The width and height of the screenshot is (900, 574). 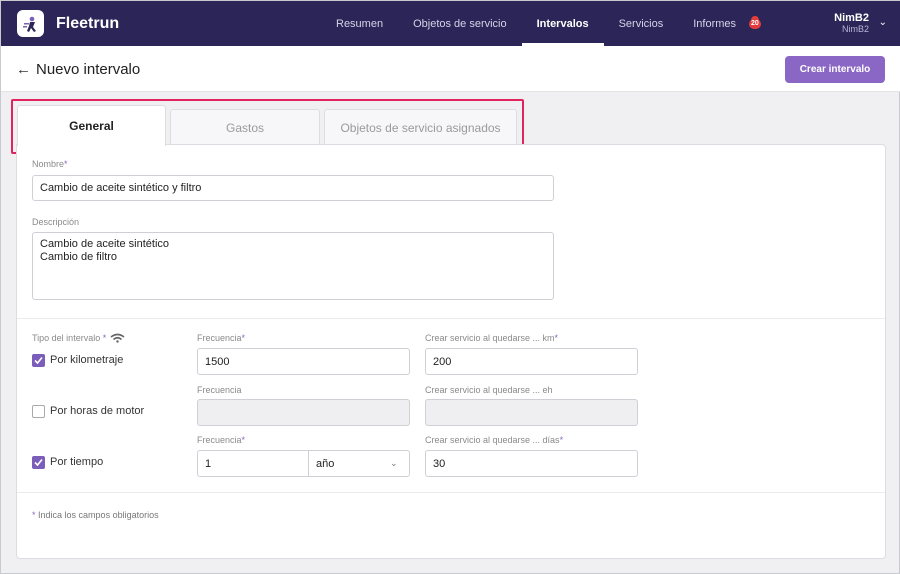 I want to click on engine-hours-frequency-label: Frecuencia, so click(x=219, y=390).